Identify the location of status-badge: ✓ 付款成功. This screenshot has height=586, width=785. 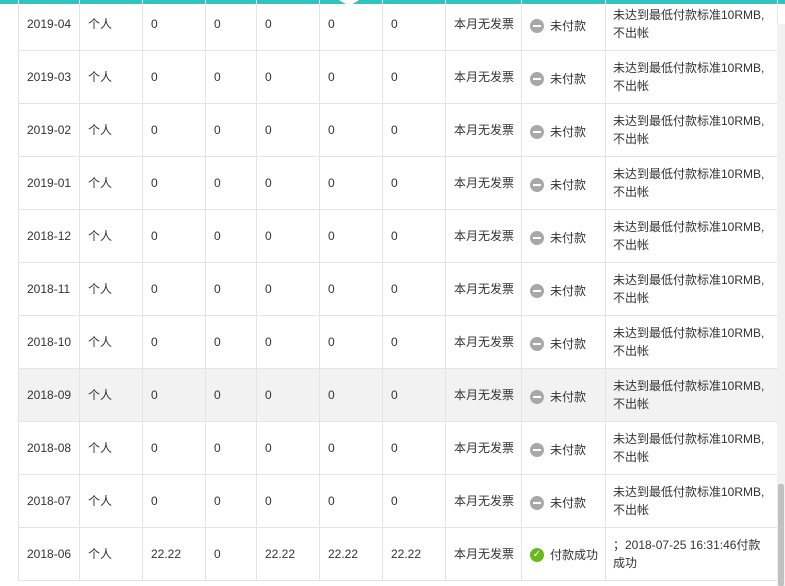
(564, 555).